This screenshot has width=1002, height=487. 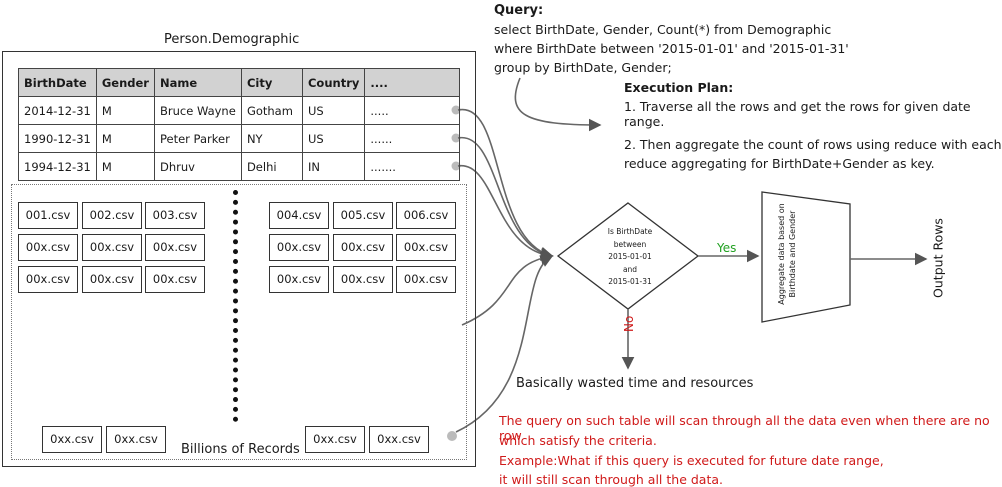 What do you see at coordinates (519, 10) in the screenshot?
I see `query-title: Query:` at bounding box center [519, 10].